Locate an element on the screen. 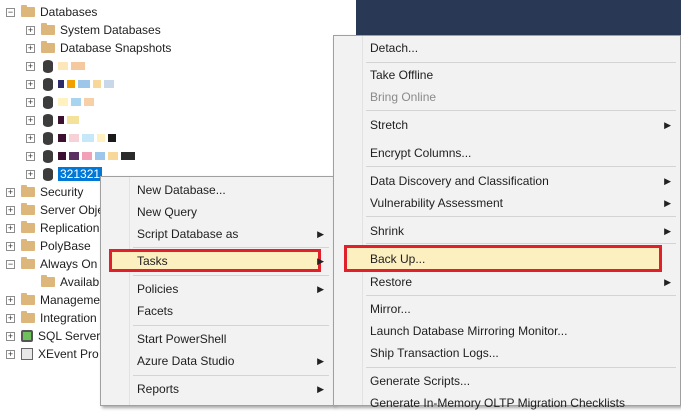 This screenshot has width=681, height=414. menu-item-reports: Reports ▶ is located at coordinates (217, 389).